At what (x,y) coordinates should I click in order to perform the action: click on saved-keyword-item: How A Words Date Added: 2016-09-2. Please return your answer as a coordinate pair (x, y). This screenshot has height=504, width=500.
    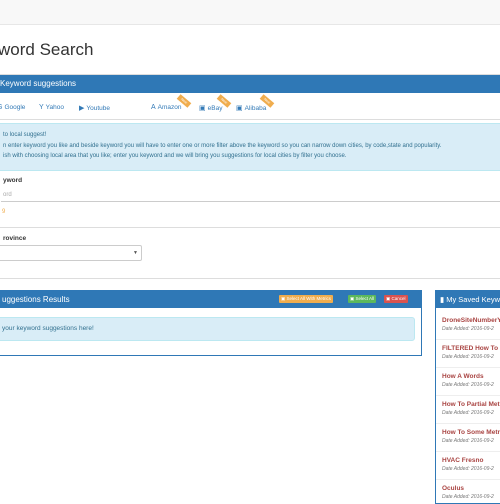
    Looking at the image, I should click on (471, 380).